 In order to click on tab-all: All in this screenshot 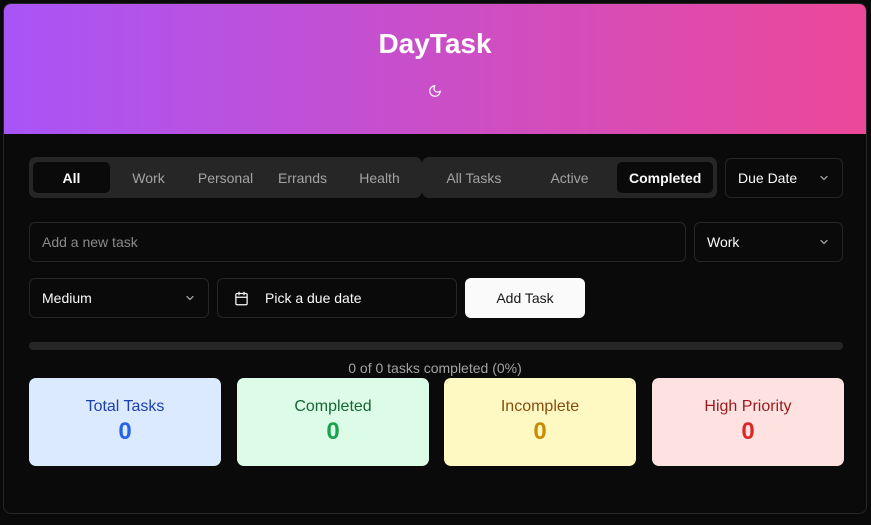, I will do `click(71, 177)`.